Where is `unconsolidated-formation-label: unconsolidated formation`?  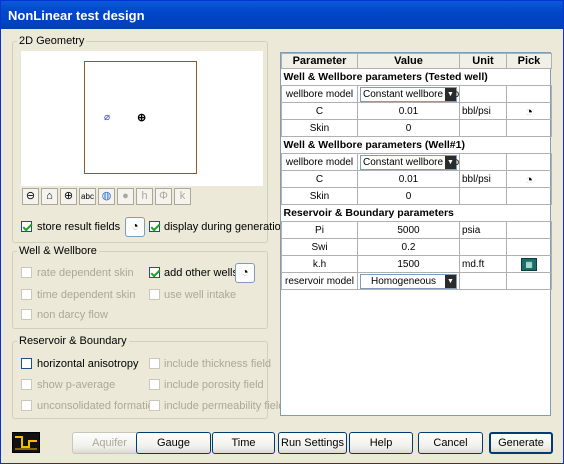 unconsolidated-formation-label: unconsolidated formation is located at coordinates (98, 406).